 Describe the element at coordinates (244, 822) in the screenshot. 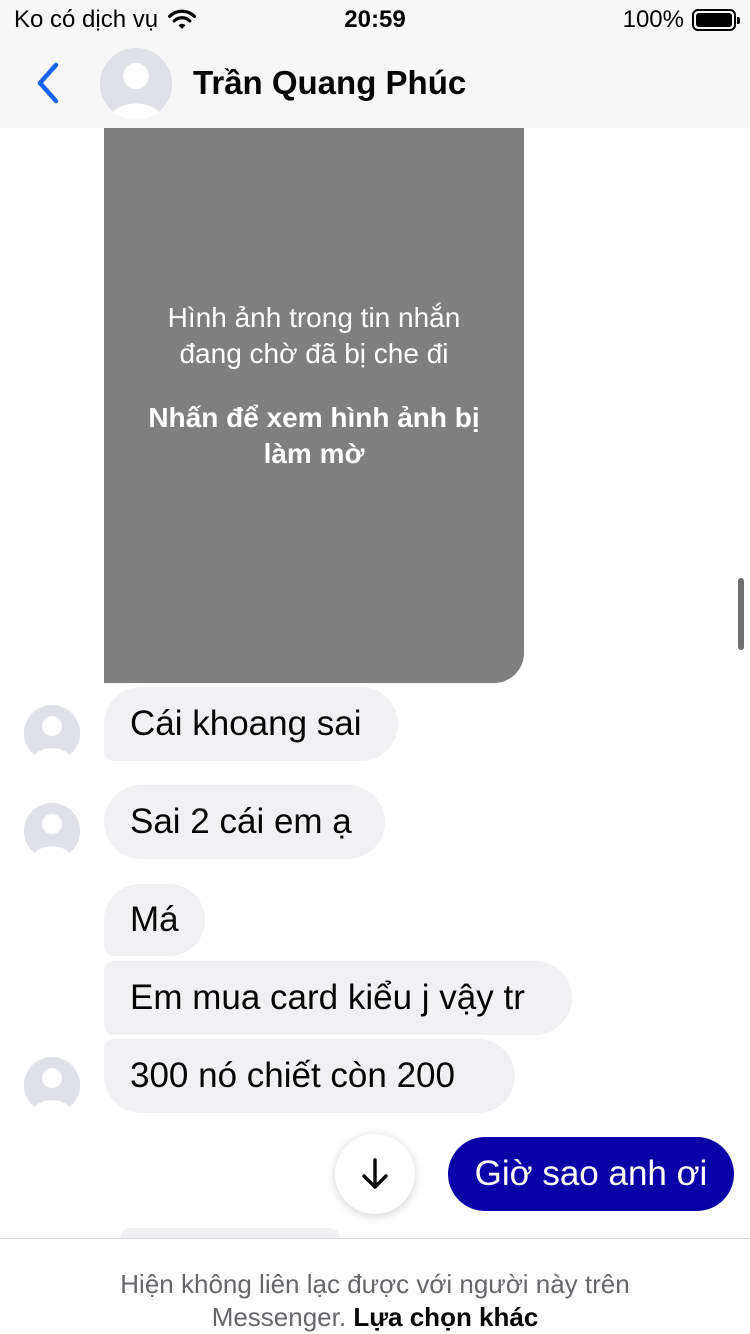

I see `received-message: Sai 2 cái em ạ` at that location.